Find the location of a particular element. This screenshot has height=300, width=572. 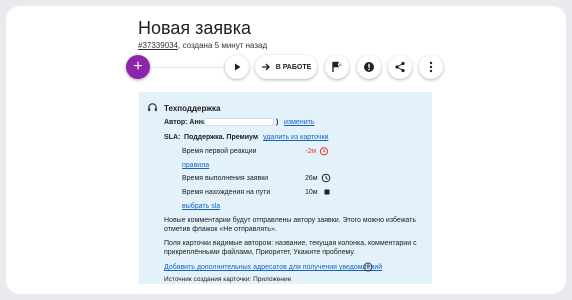

alert-button is located at coordinates (369, 67).